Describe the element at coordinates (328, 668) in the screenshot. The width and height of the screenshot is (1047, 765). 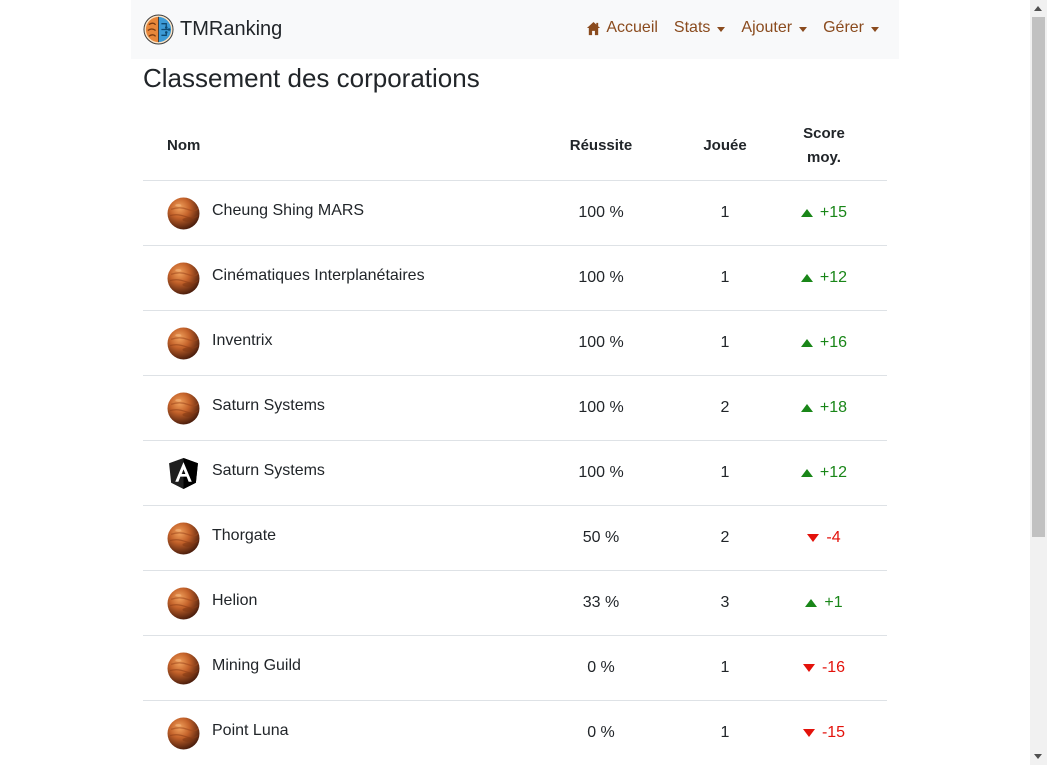
I see `cell-name: Mining Guild` at that location.